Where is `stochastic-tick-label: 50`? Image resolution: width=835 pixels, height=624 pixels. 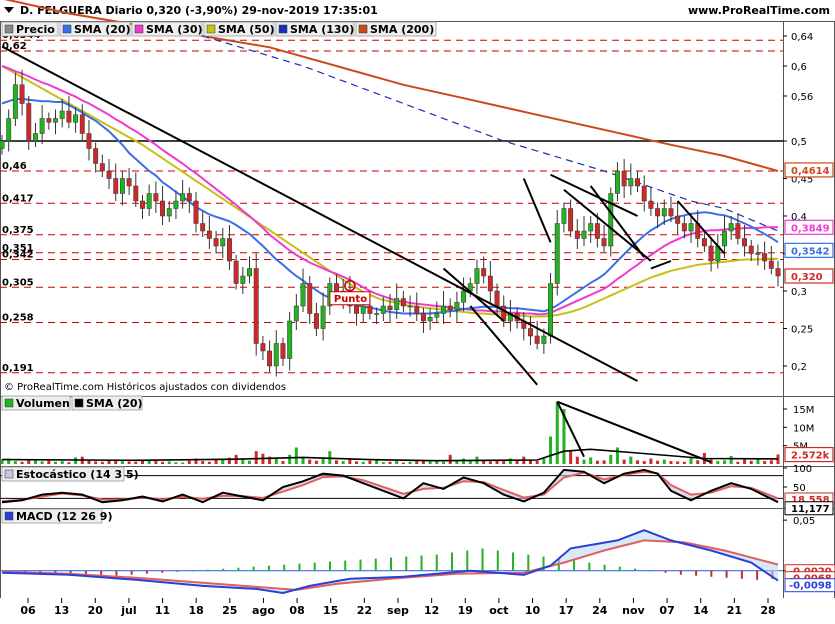
stochastic-tick-label: 50 is located at coordinates (799, 488).